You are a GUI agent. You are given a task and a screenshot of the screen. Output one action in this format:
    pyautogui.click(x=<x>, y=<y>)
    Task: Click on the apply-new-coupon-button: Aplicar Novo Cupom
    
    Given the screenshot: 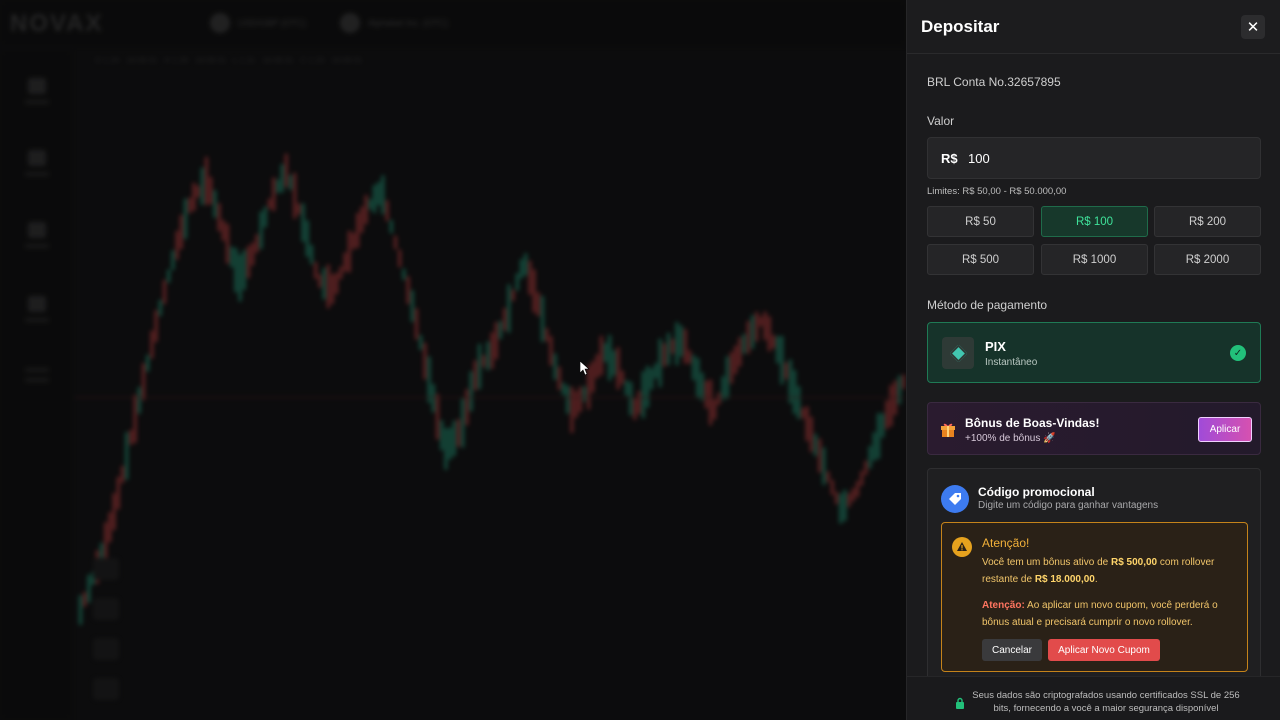 What is the action you would take?
    pyautogui.click(x=1104, y=650)
    